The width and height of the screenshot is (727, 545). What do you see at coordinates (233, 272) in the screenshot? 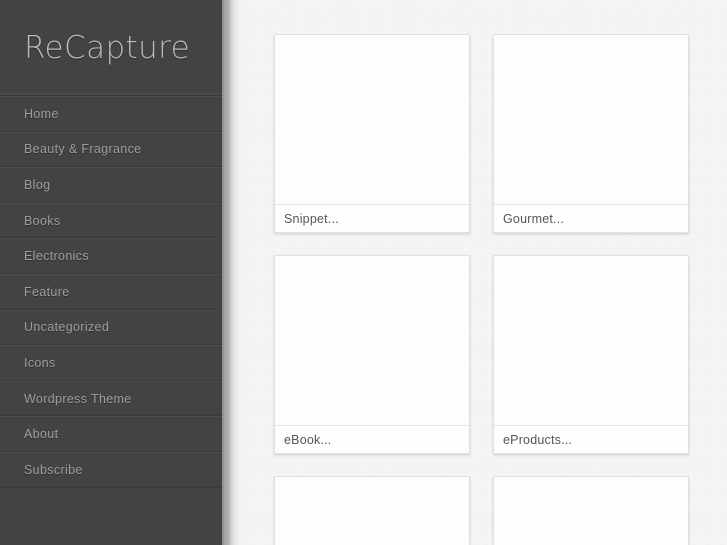
I see `sidebar-content-divider` at bounding box center [233, 272].